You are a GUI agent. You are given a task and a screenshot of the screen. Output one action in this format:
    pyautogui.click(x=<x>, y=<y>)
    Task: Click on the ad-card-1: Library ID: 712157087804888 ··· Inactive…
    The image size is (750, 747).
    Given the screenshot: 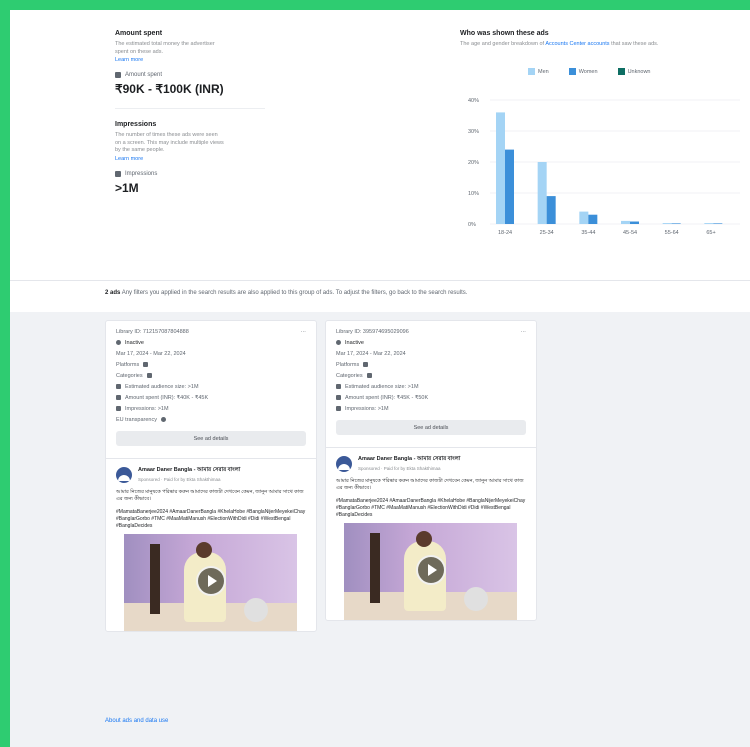 What is the action you would take?
    pyautogui.click(x=211, y=476)
    